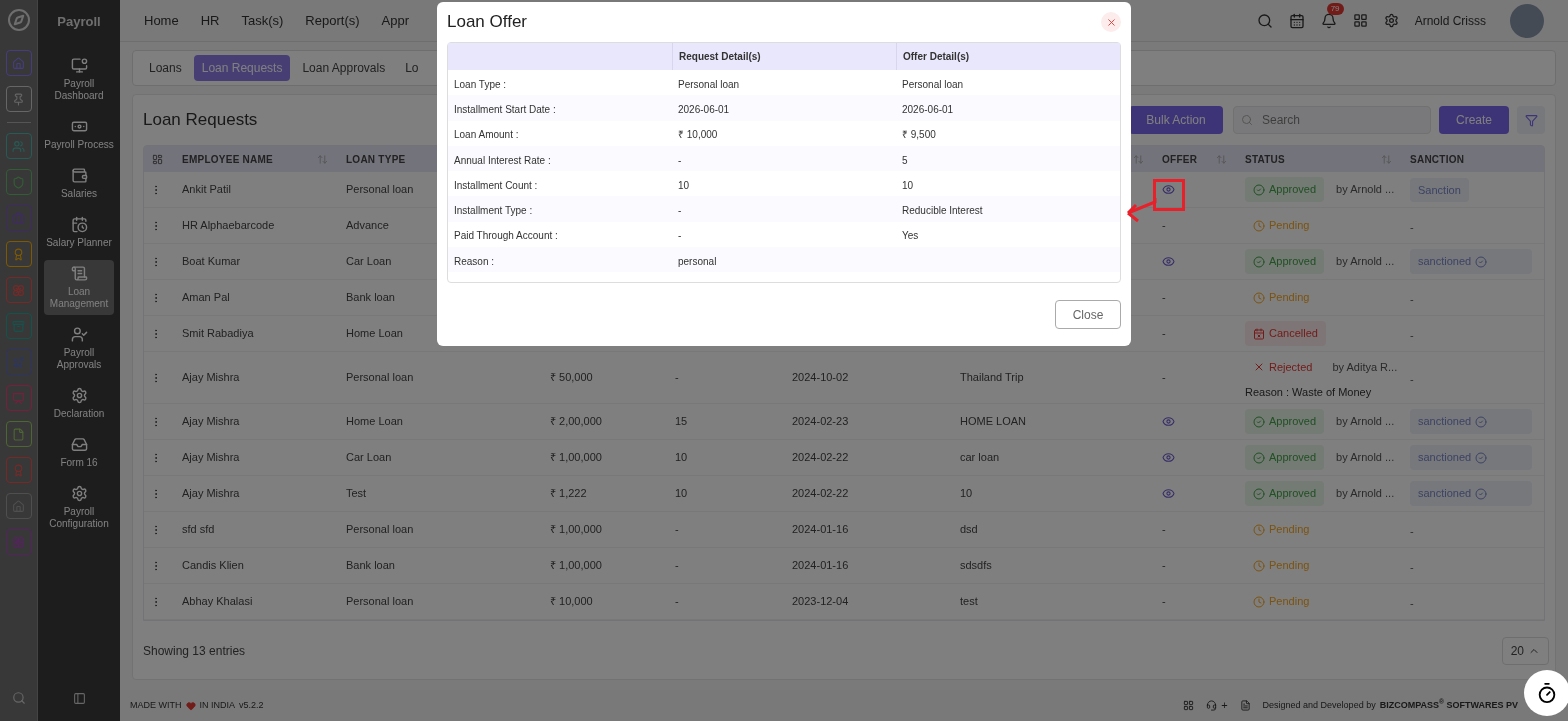  Describe the element at coordinates (992, 378) in the screenshot. I see `table-cell-text: Thailand Trip` at that location.